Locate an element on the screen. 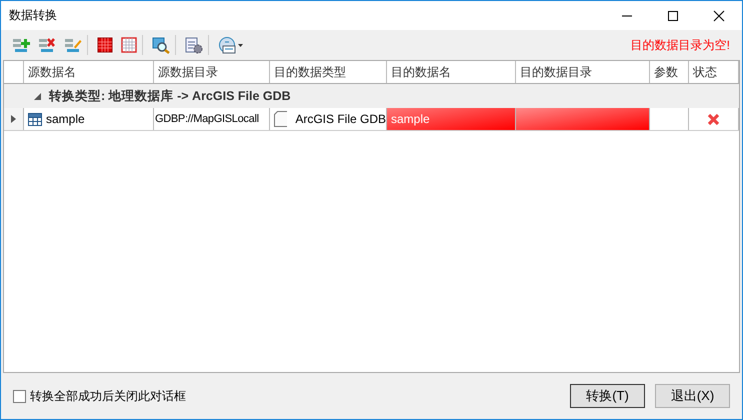 The image size is (743, 420). expand-arrow-icon is located at coordinates (37, 96).